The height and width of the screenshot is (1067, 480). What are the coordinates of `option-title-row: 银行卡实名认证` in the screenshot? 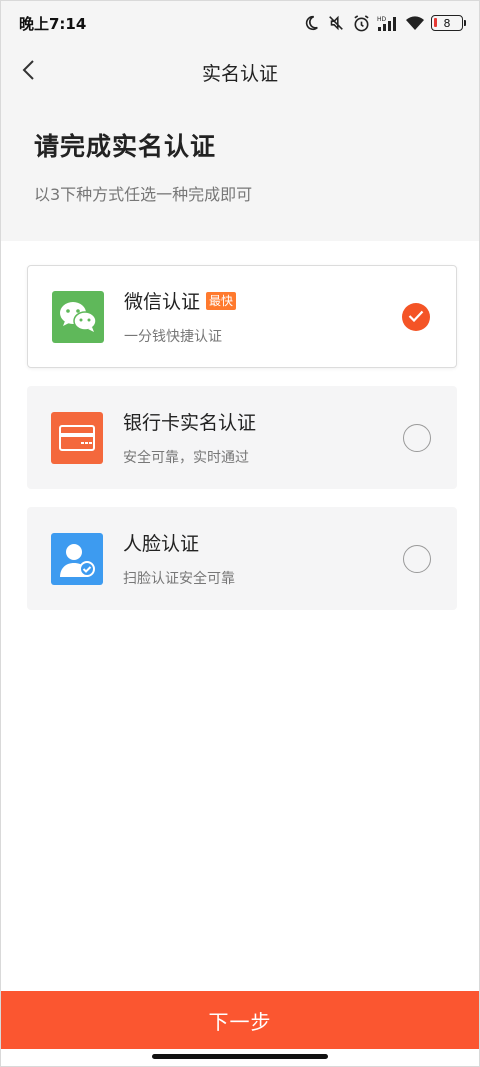 It's located at (189, 421).